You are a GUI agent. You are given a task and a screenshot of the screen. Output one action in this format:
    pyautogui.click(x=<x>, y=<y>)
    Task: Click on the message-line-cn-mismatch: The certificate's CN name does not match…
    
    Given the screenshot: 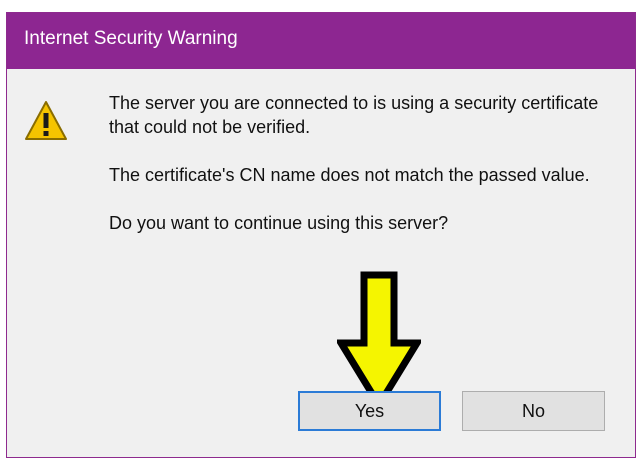 What is the action you would take?
    pyautogui.click(x=349, y=175)
    